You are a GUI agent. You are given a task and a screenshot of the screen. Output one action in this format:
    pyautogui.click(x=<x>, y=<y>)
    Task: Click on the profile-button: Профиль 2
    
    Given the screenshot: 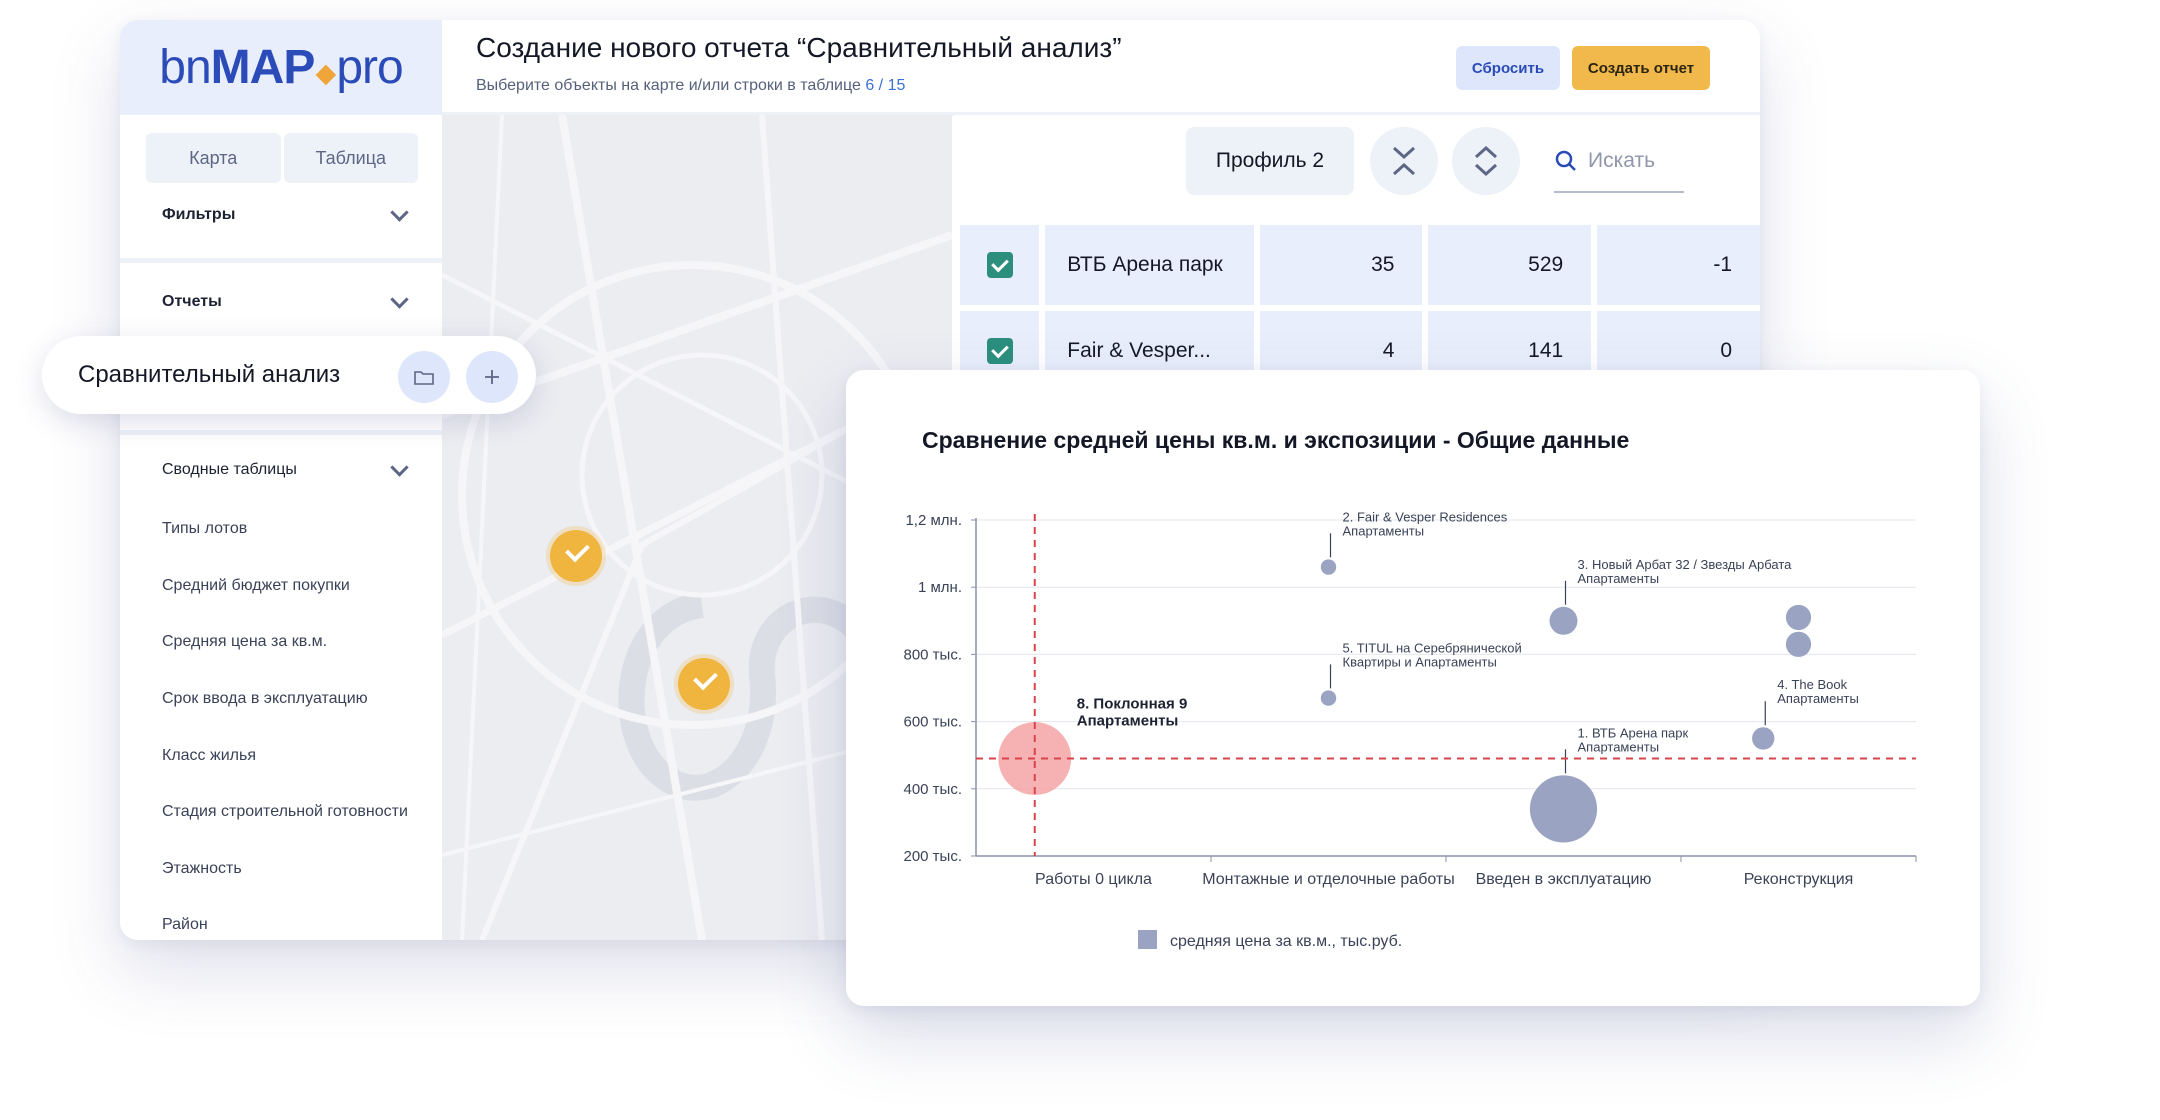 What is the action you would take?
    pyautogui.click(x=1270, y=161)
    